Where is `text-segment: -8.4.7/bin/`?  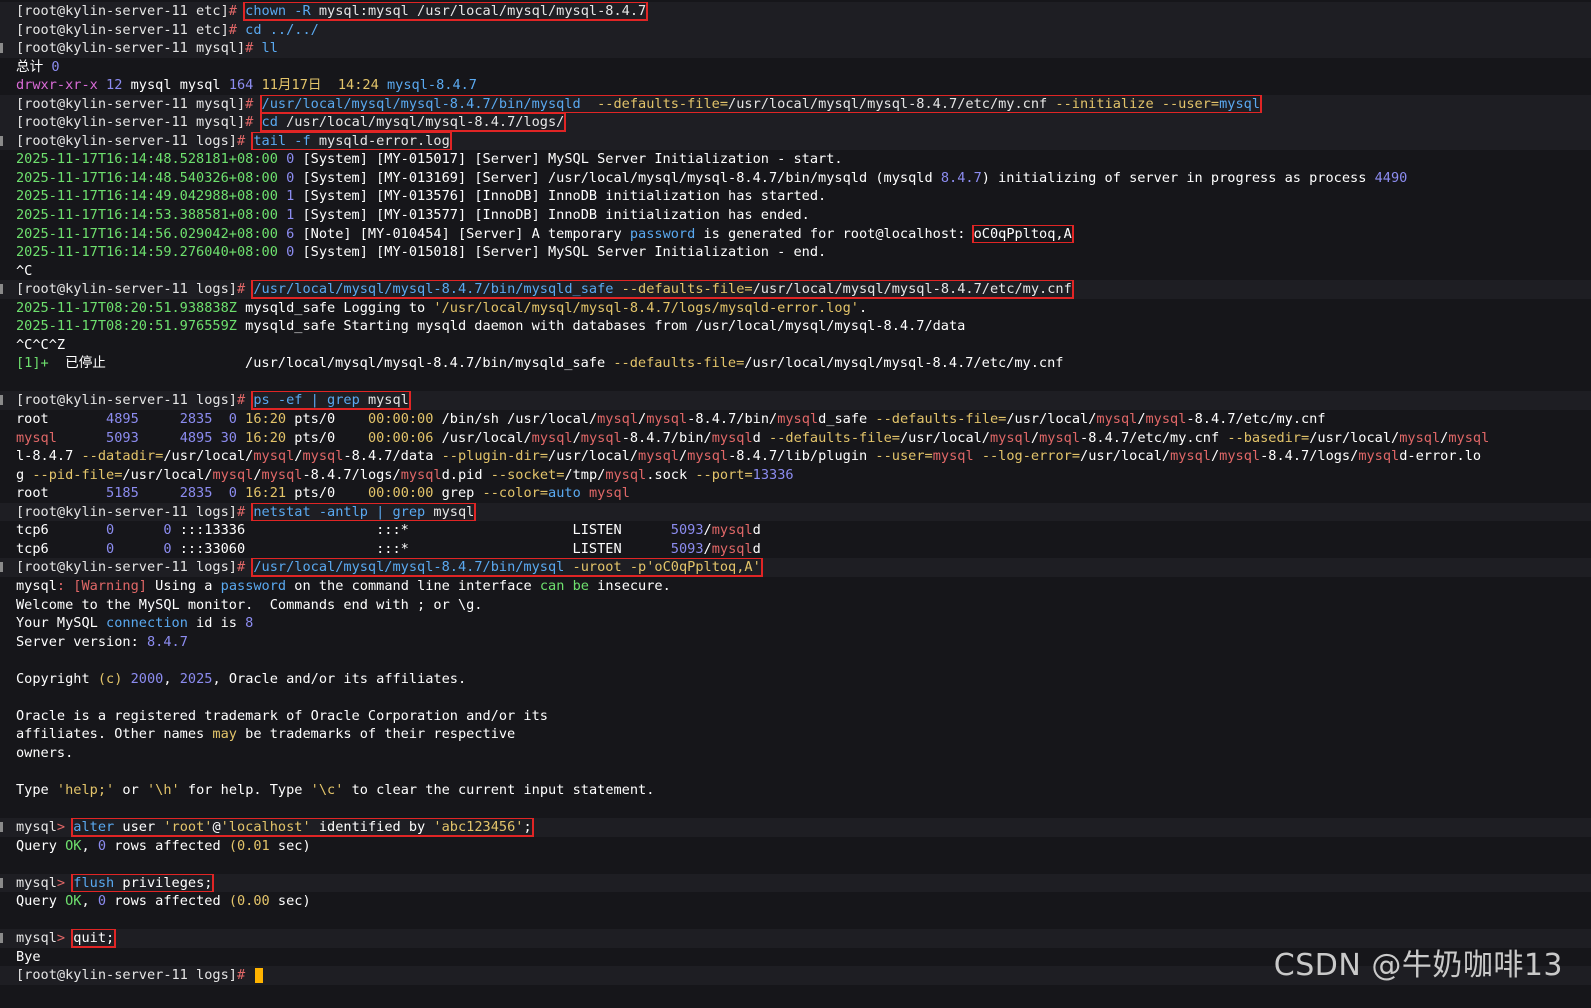 text-segment: -8.4.7/bin/ is located at coordinates (732, 419).